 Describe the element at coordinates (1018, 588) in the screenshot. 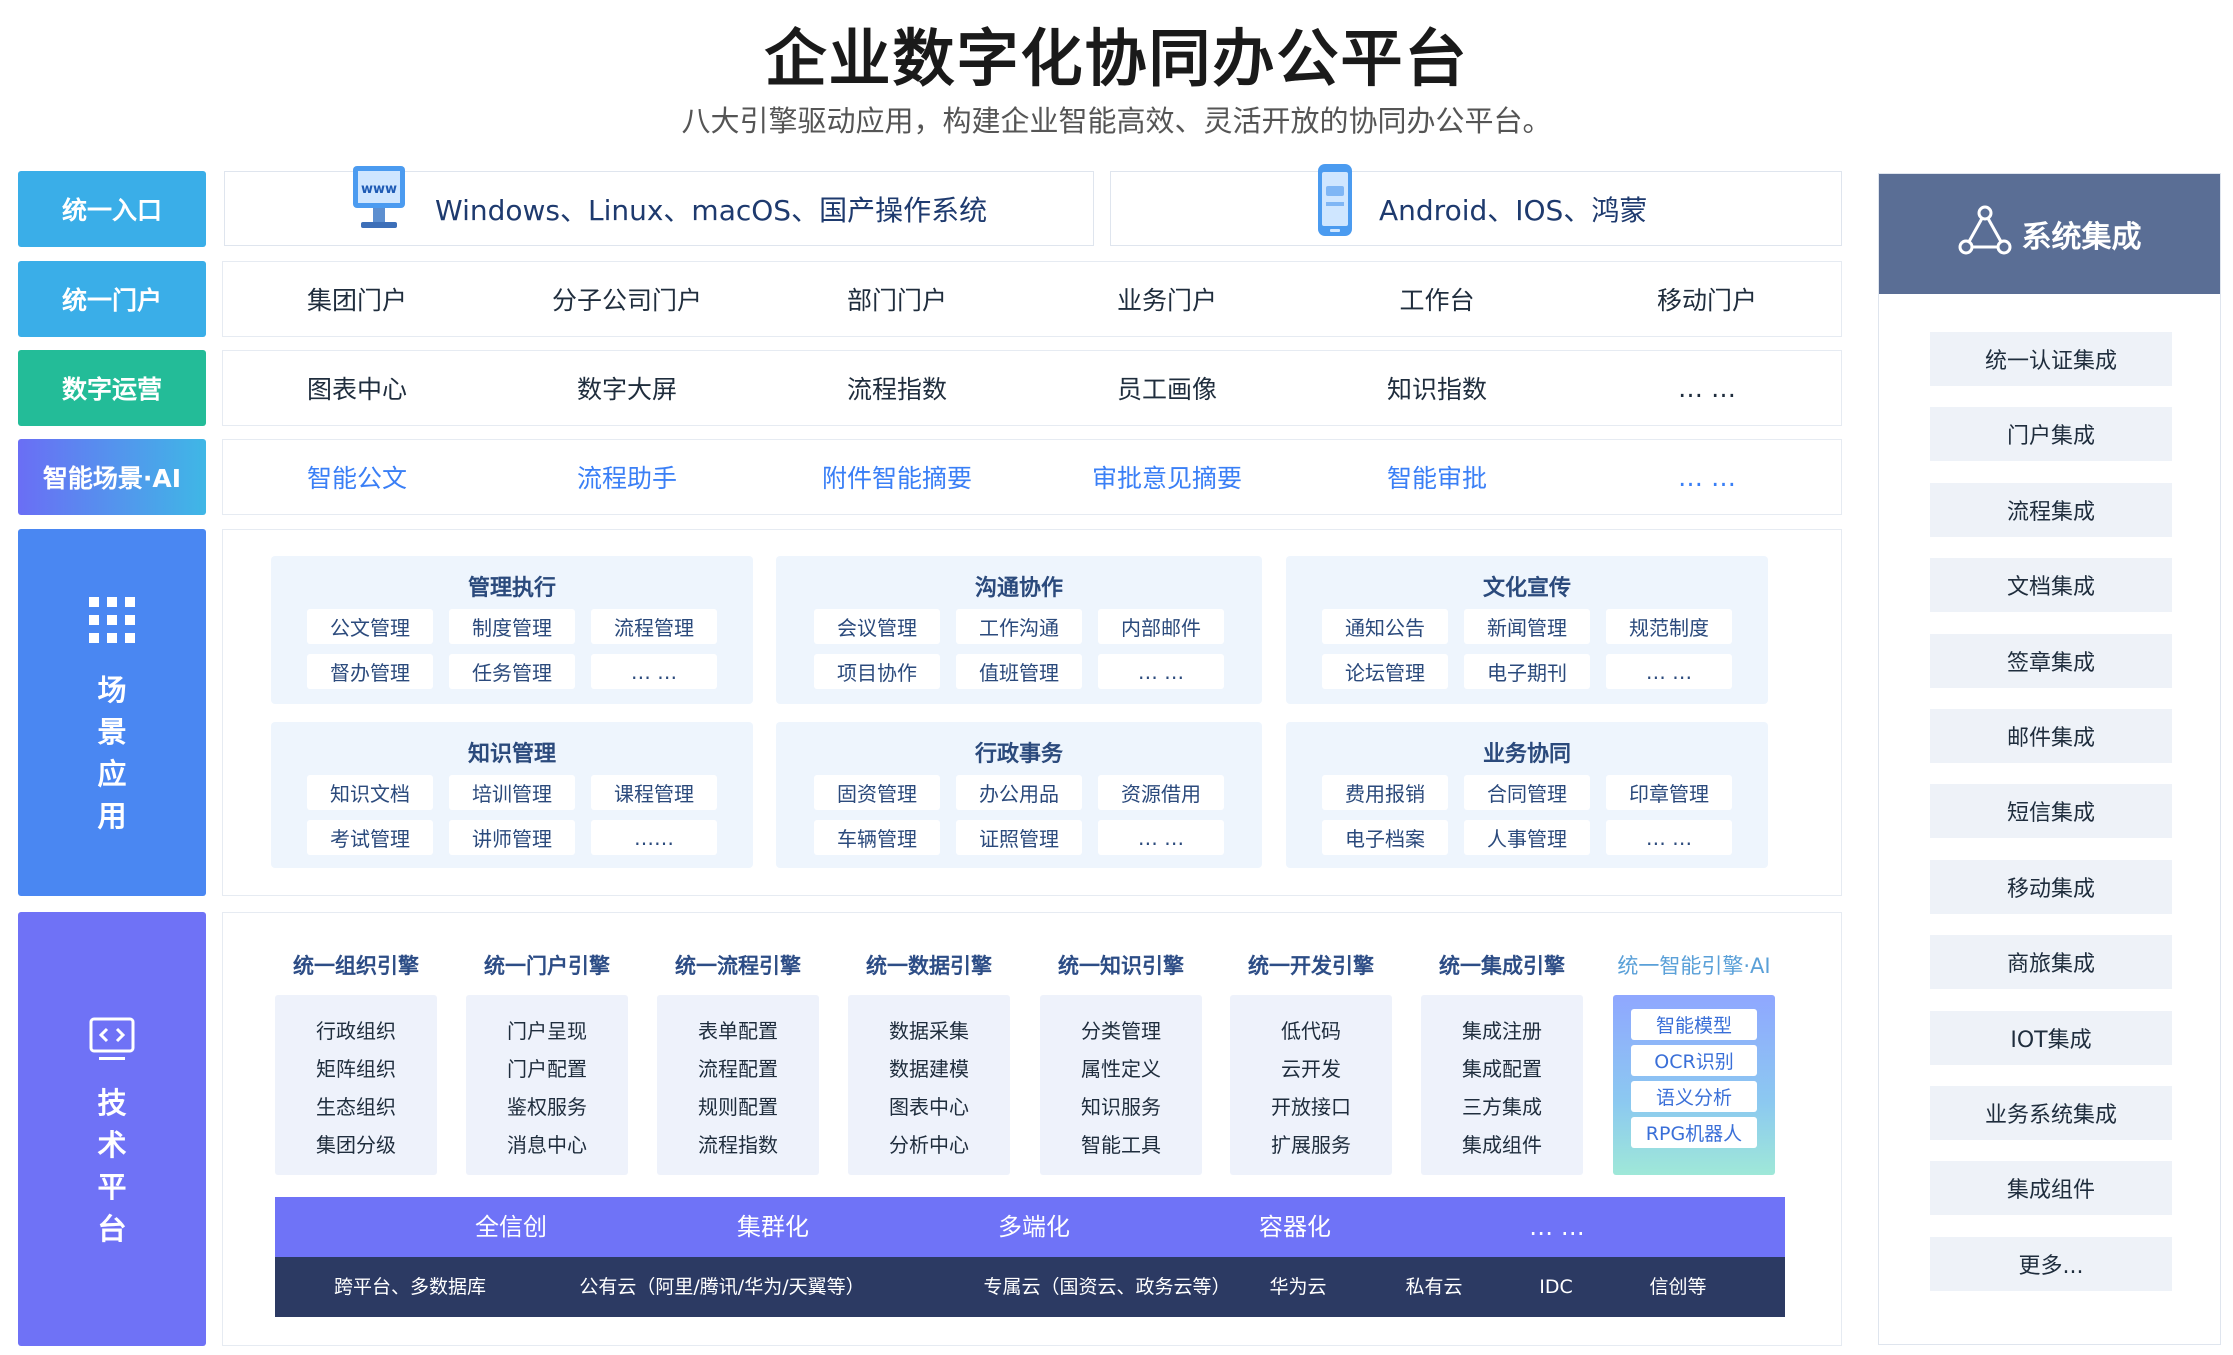

I see `scene-group-title: 沟通协作` at that location.